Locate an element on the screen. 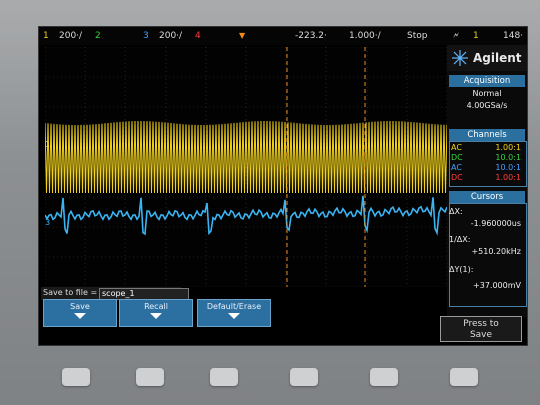  ch3-number: 3 is located at coordinates (146, 36).